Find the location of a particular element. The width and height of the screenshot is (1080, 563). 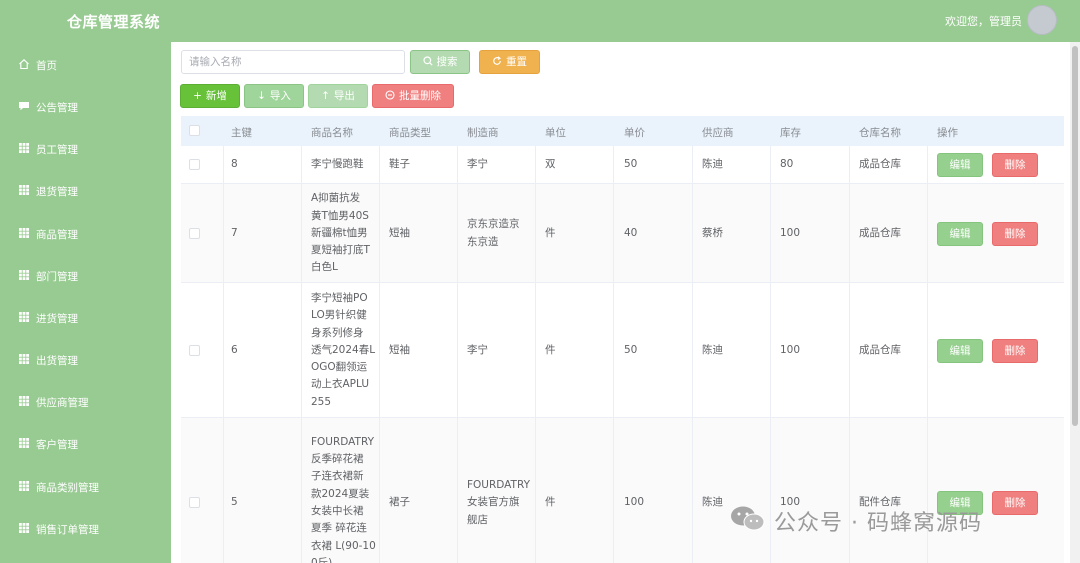

sidebar-item: 销售订单管理 is located at coordinates (85, 529).